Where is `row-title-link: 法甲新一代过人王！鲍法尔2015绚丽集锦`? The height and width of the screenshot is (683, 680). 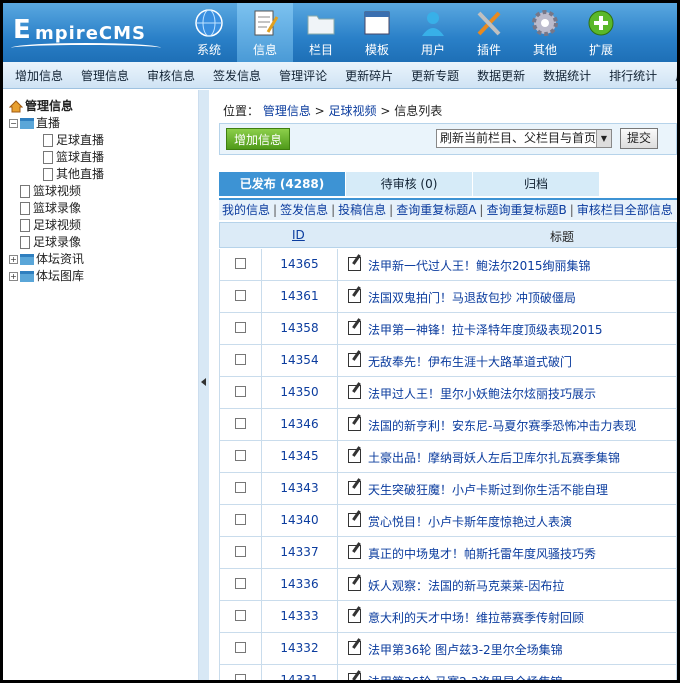 row-title-link: 法甲新一代过人王！鲍法尔2015绚丽集锦 is located at coordinates (479, 266).